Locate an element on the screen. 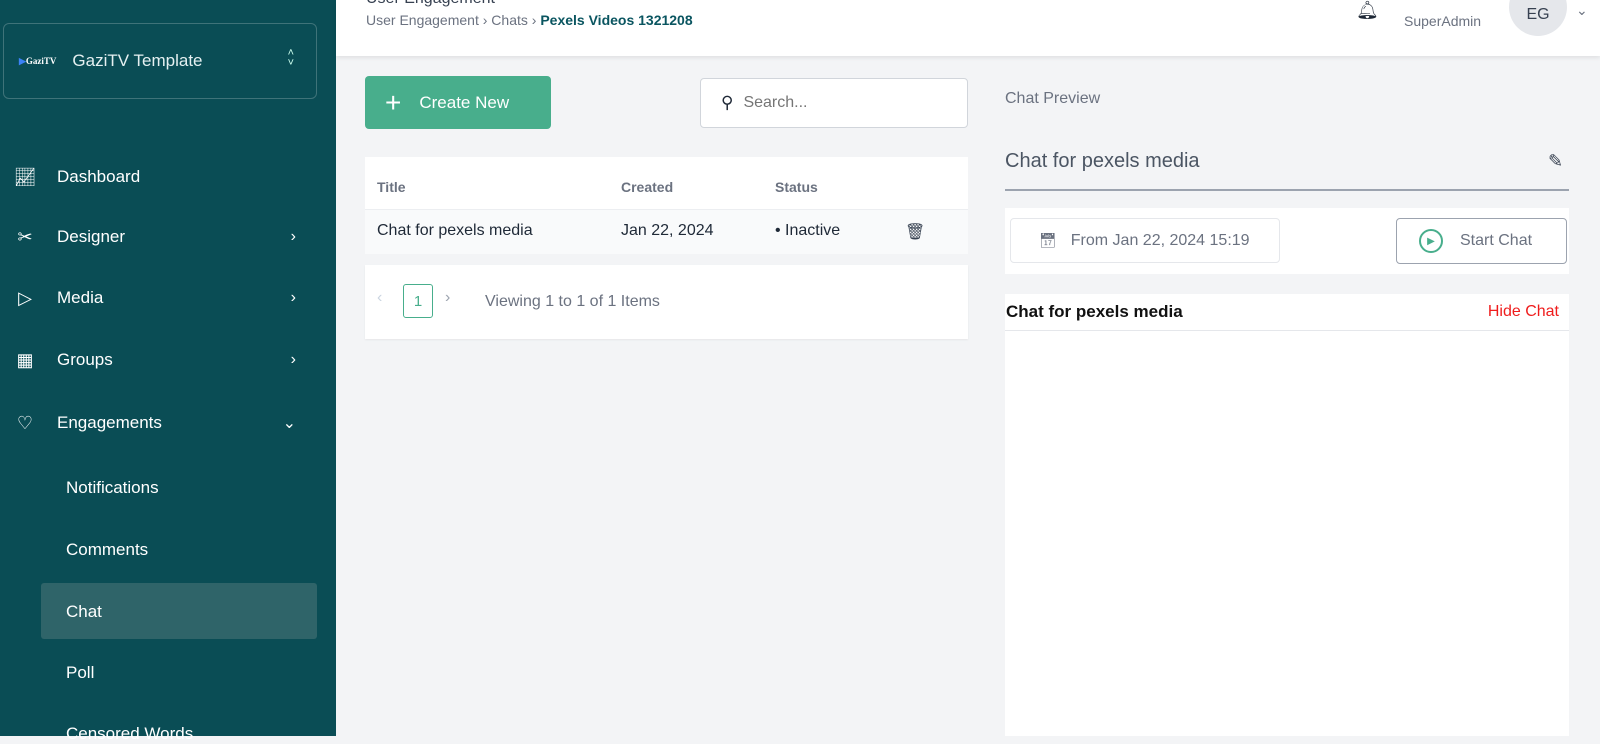  column-header: Title is located at coordinates (391, 187).